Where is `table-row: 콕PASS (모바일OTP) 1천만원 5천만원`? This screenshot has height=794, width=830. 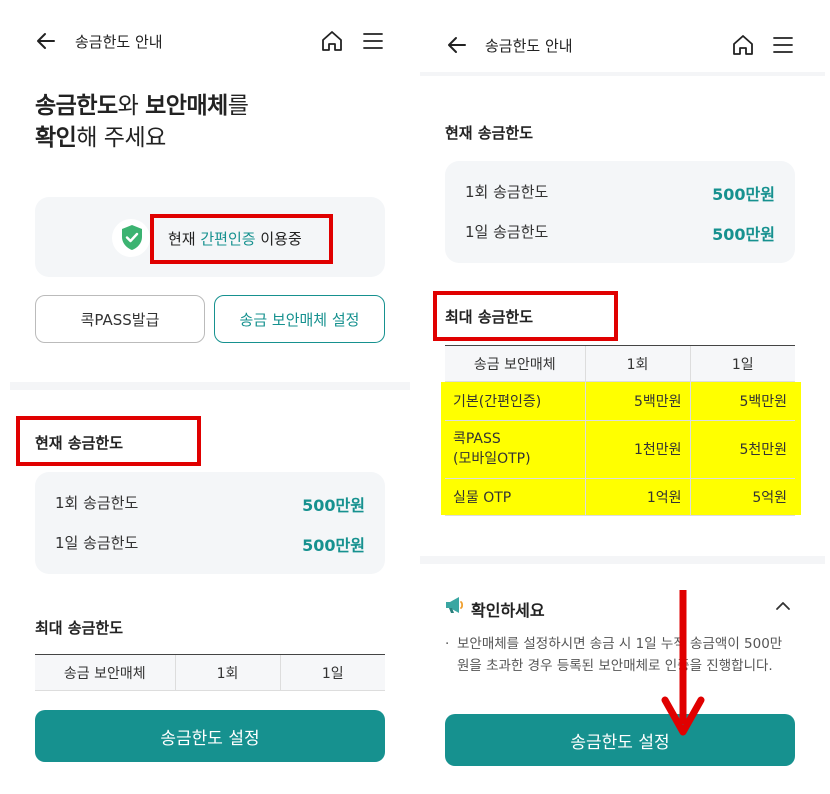 table-row: 콕PASS (모바일OTP) 1천만원 5천만원 is located at coordinates (620, 449).